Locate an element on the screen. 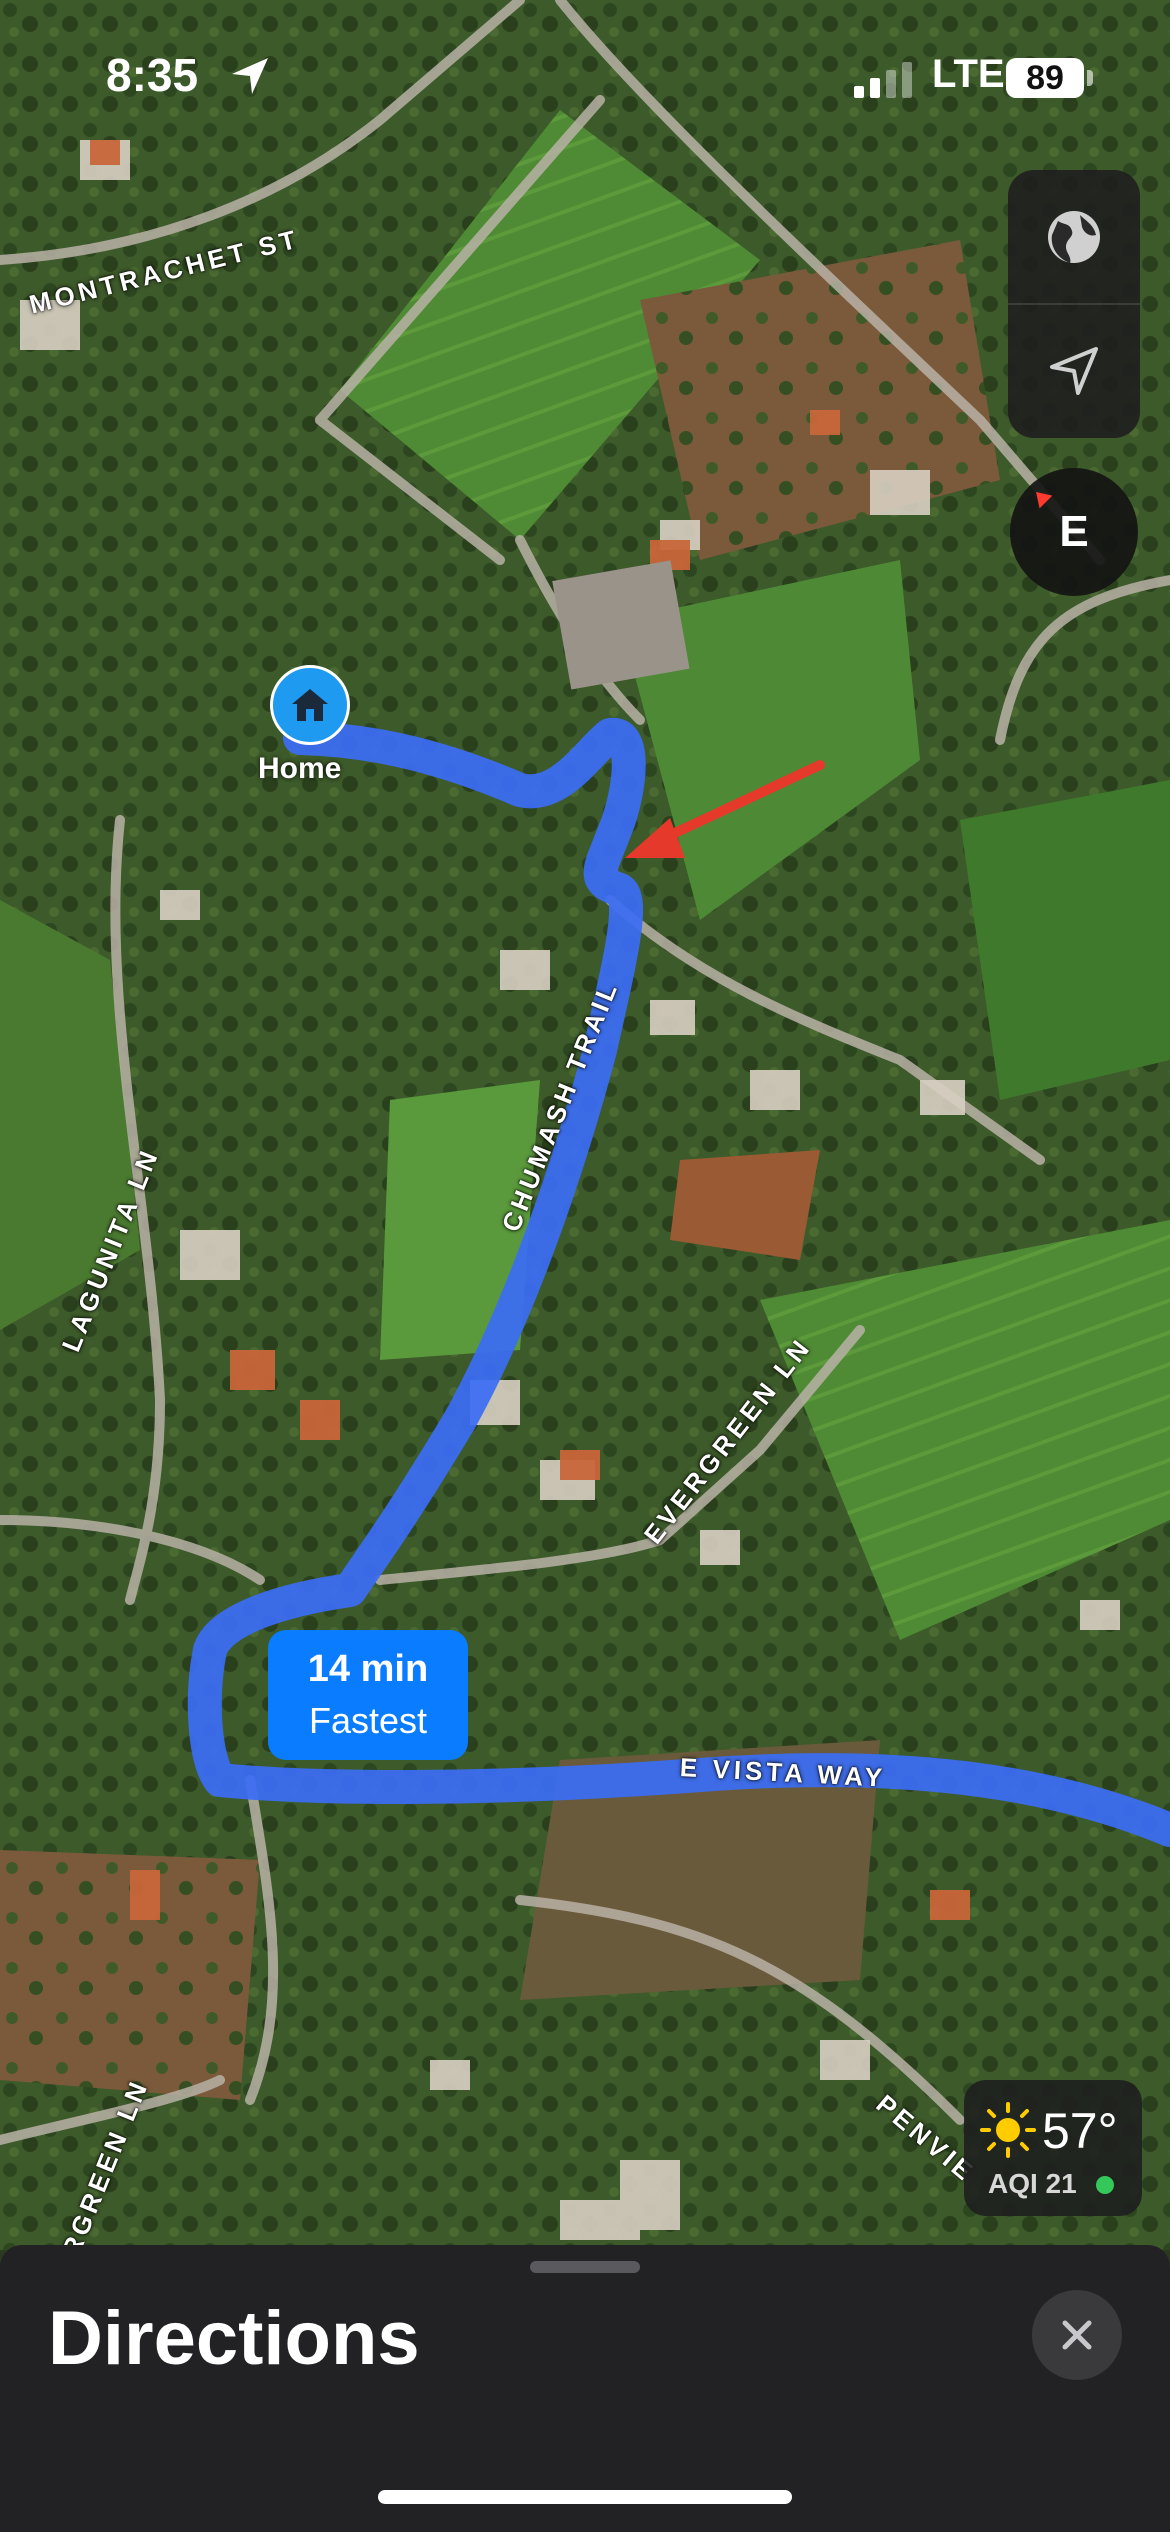  location-arrow-icon is located at coordinates (1074, 370).